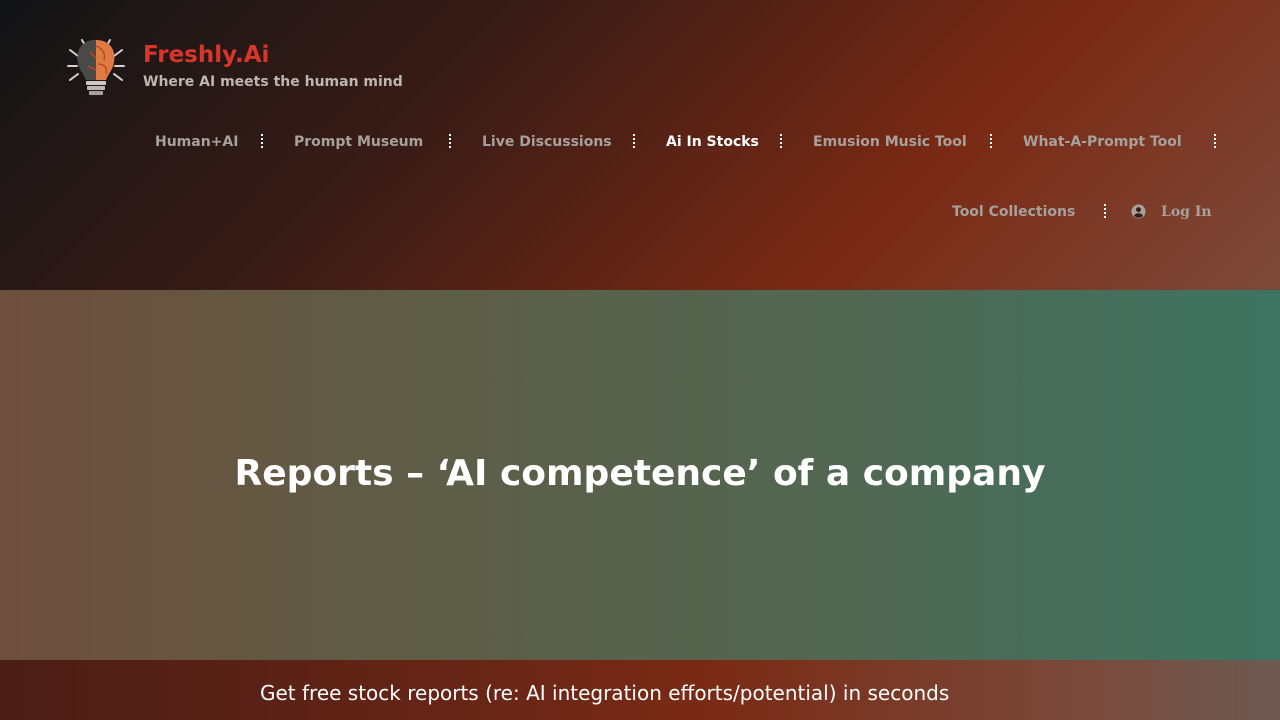 Image resolution: width=1280 pixels, height=720 pixels. I want to click on login-link: Log In, so click(1186, 212).